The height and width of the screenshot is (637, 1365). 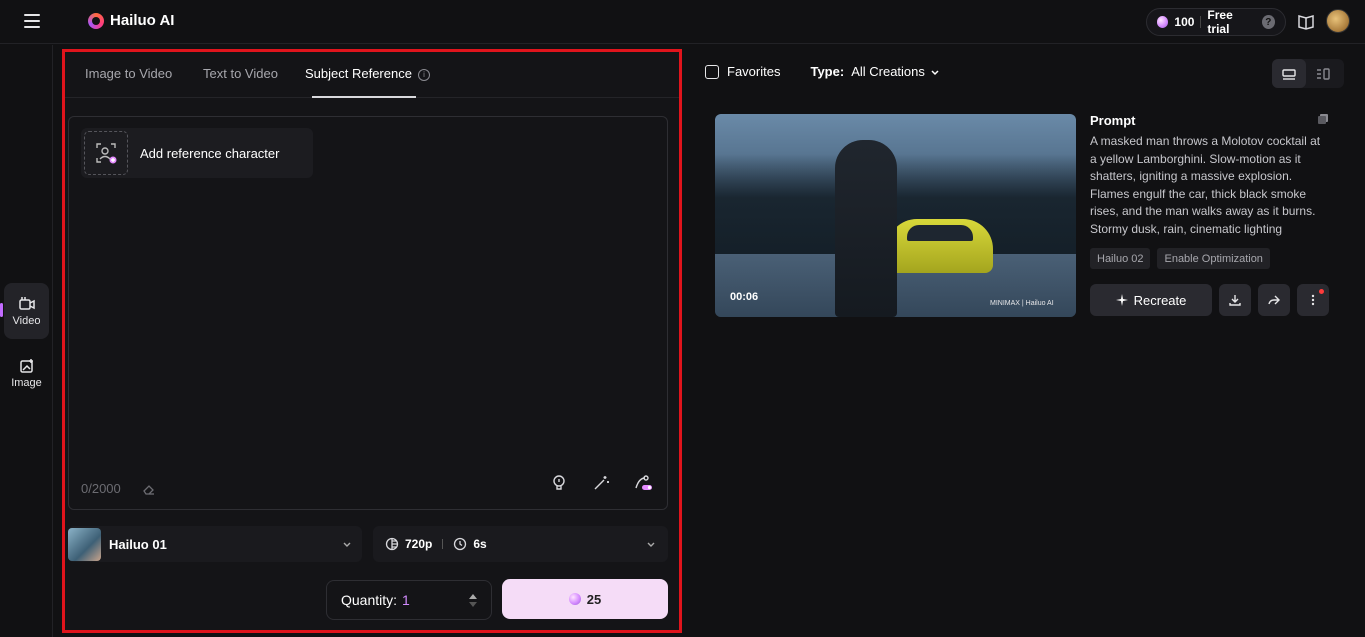 I want to click on tag-model: Hailuo 02, so click(x=1120, y=258).